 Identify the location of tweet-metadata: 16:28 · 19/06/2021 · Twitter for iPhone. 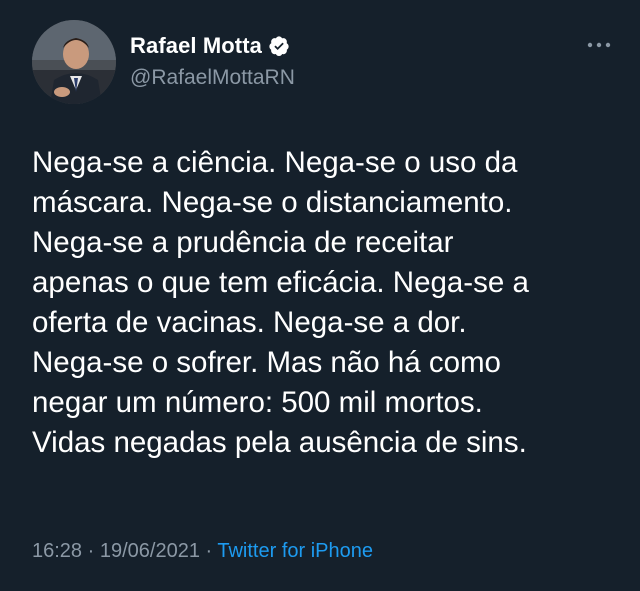
(202, 551).